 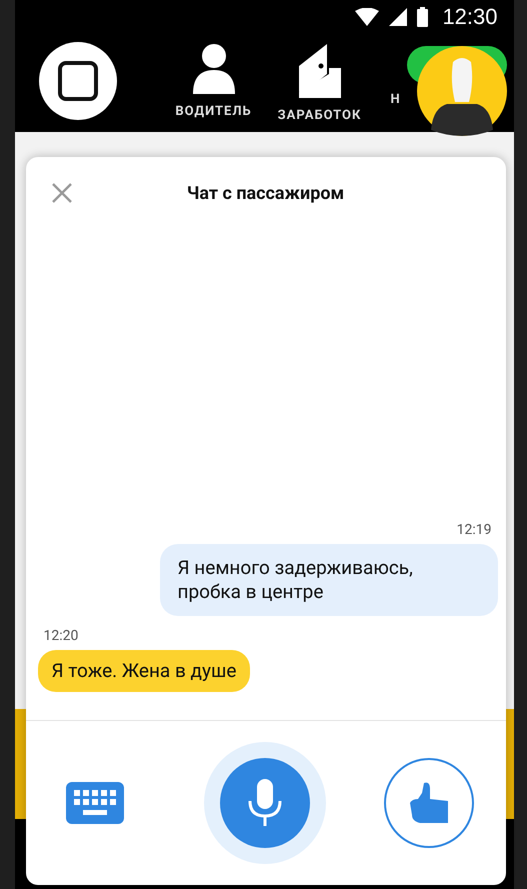 What do you see at coordinates (470, 17) in the screenshot?
I see `clock-time: 12:30` at bounding box center [470, 17].